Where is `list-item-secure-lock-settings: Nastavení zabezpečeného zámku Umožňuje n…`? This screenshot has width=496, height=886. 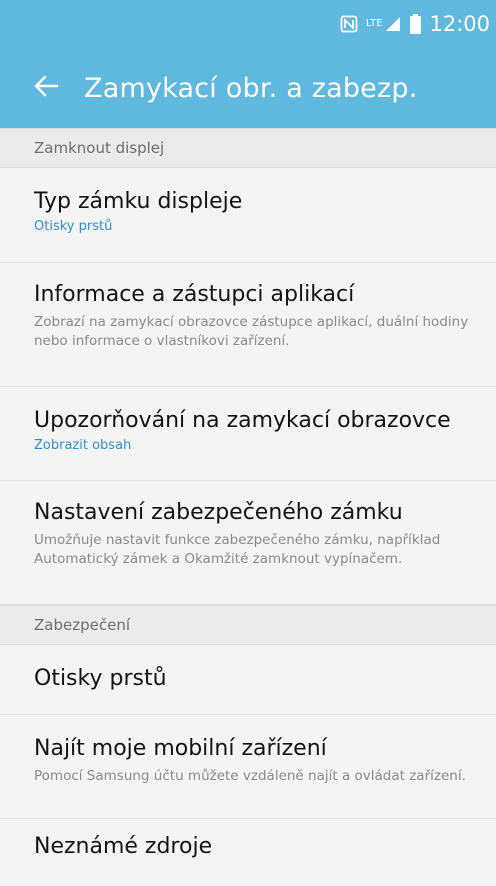 list-item-secure-lock-settings: Nastavení zabezpečeného zámku Umožňuje n… is located at coordinates (248, 543).